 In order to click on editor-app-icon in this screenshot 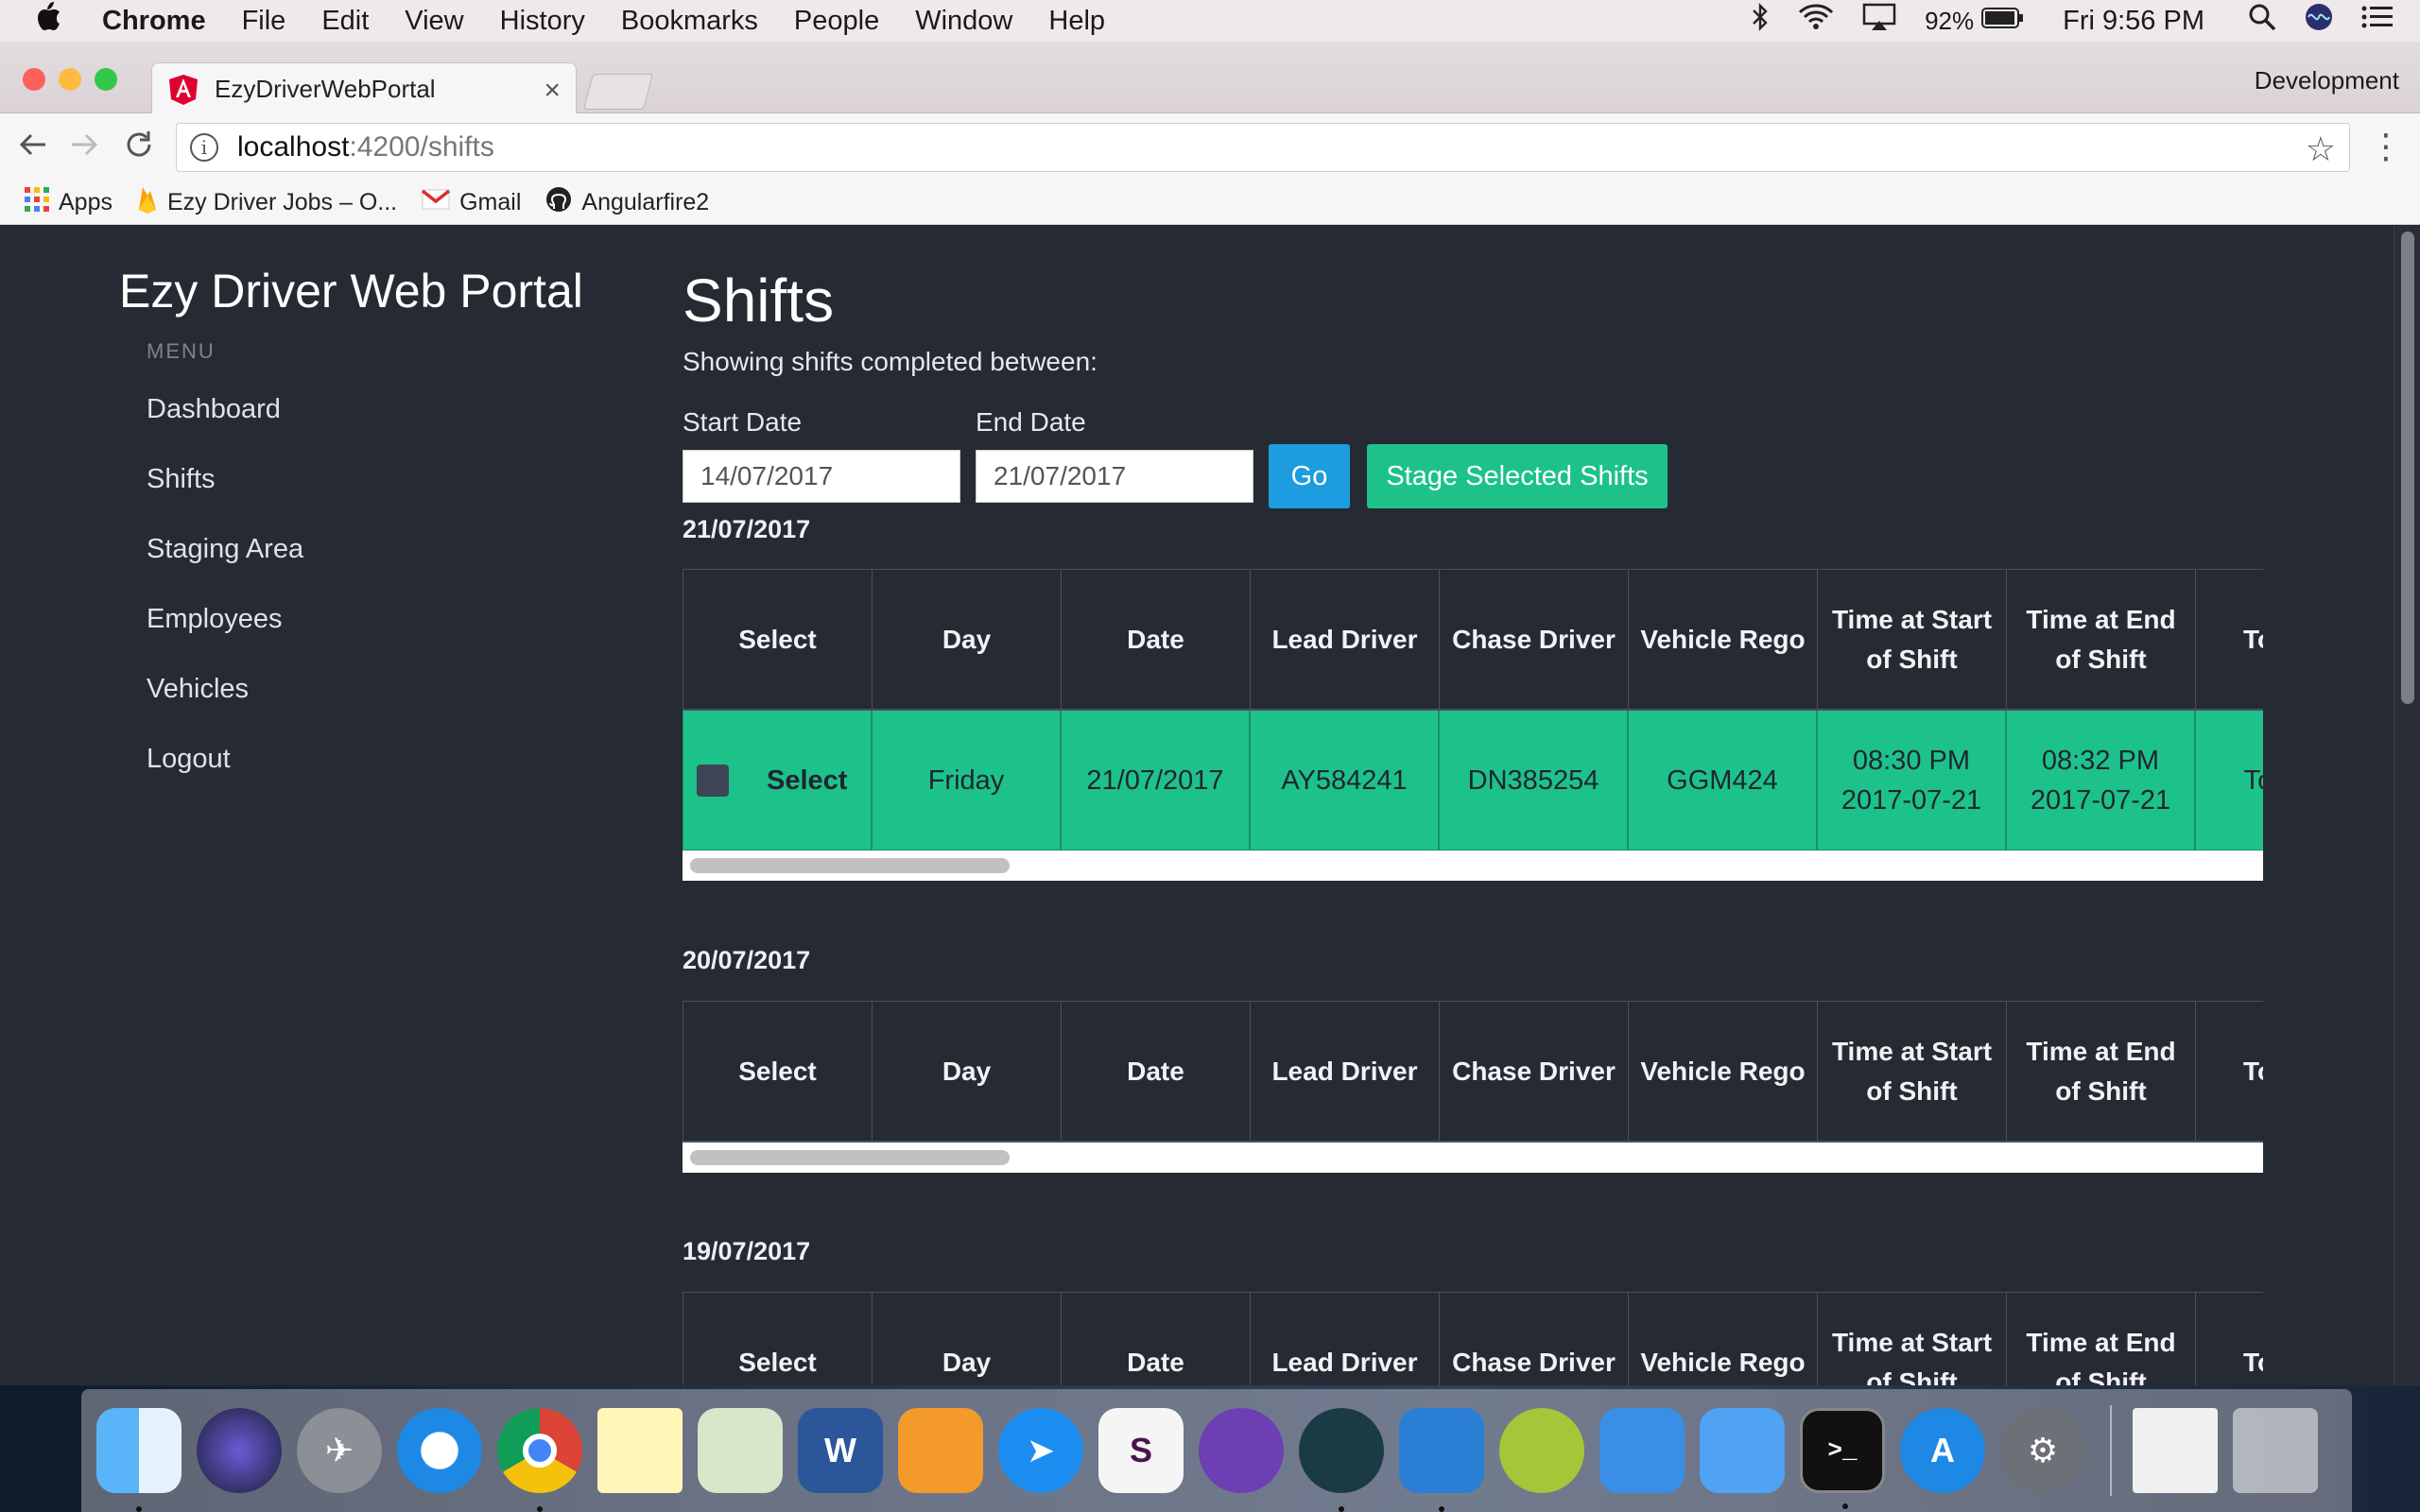, I will do `click(1241, 1450)`.